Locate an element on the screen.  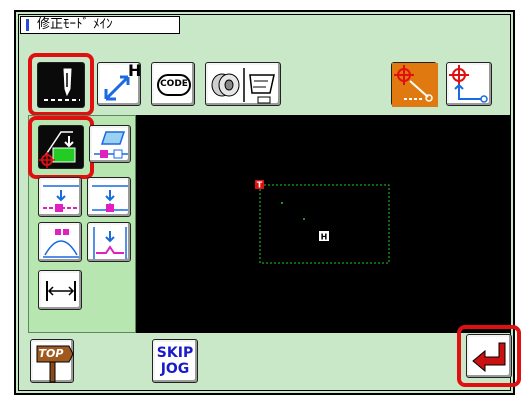
code-badge: CODE is located at coordinates (174, 85).